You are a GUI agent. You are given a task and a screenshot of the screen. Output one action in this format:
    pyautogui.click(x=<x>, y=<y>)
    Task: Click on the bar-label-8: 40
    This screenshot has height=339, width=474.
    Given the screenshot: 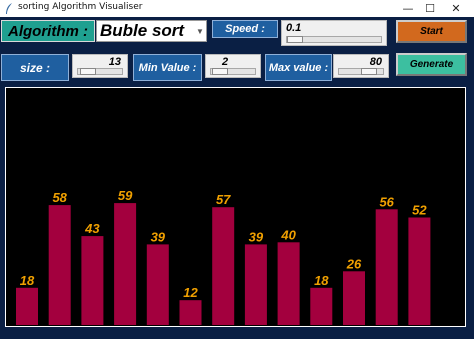 What is the action you would take?
    pyautogui.click(x=288, y=234)
    